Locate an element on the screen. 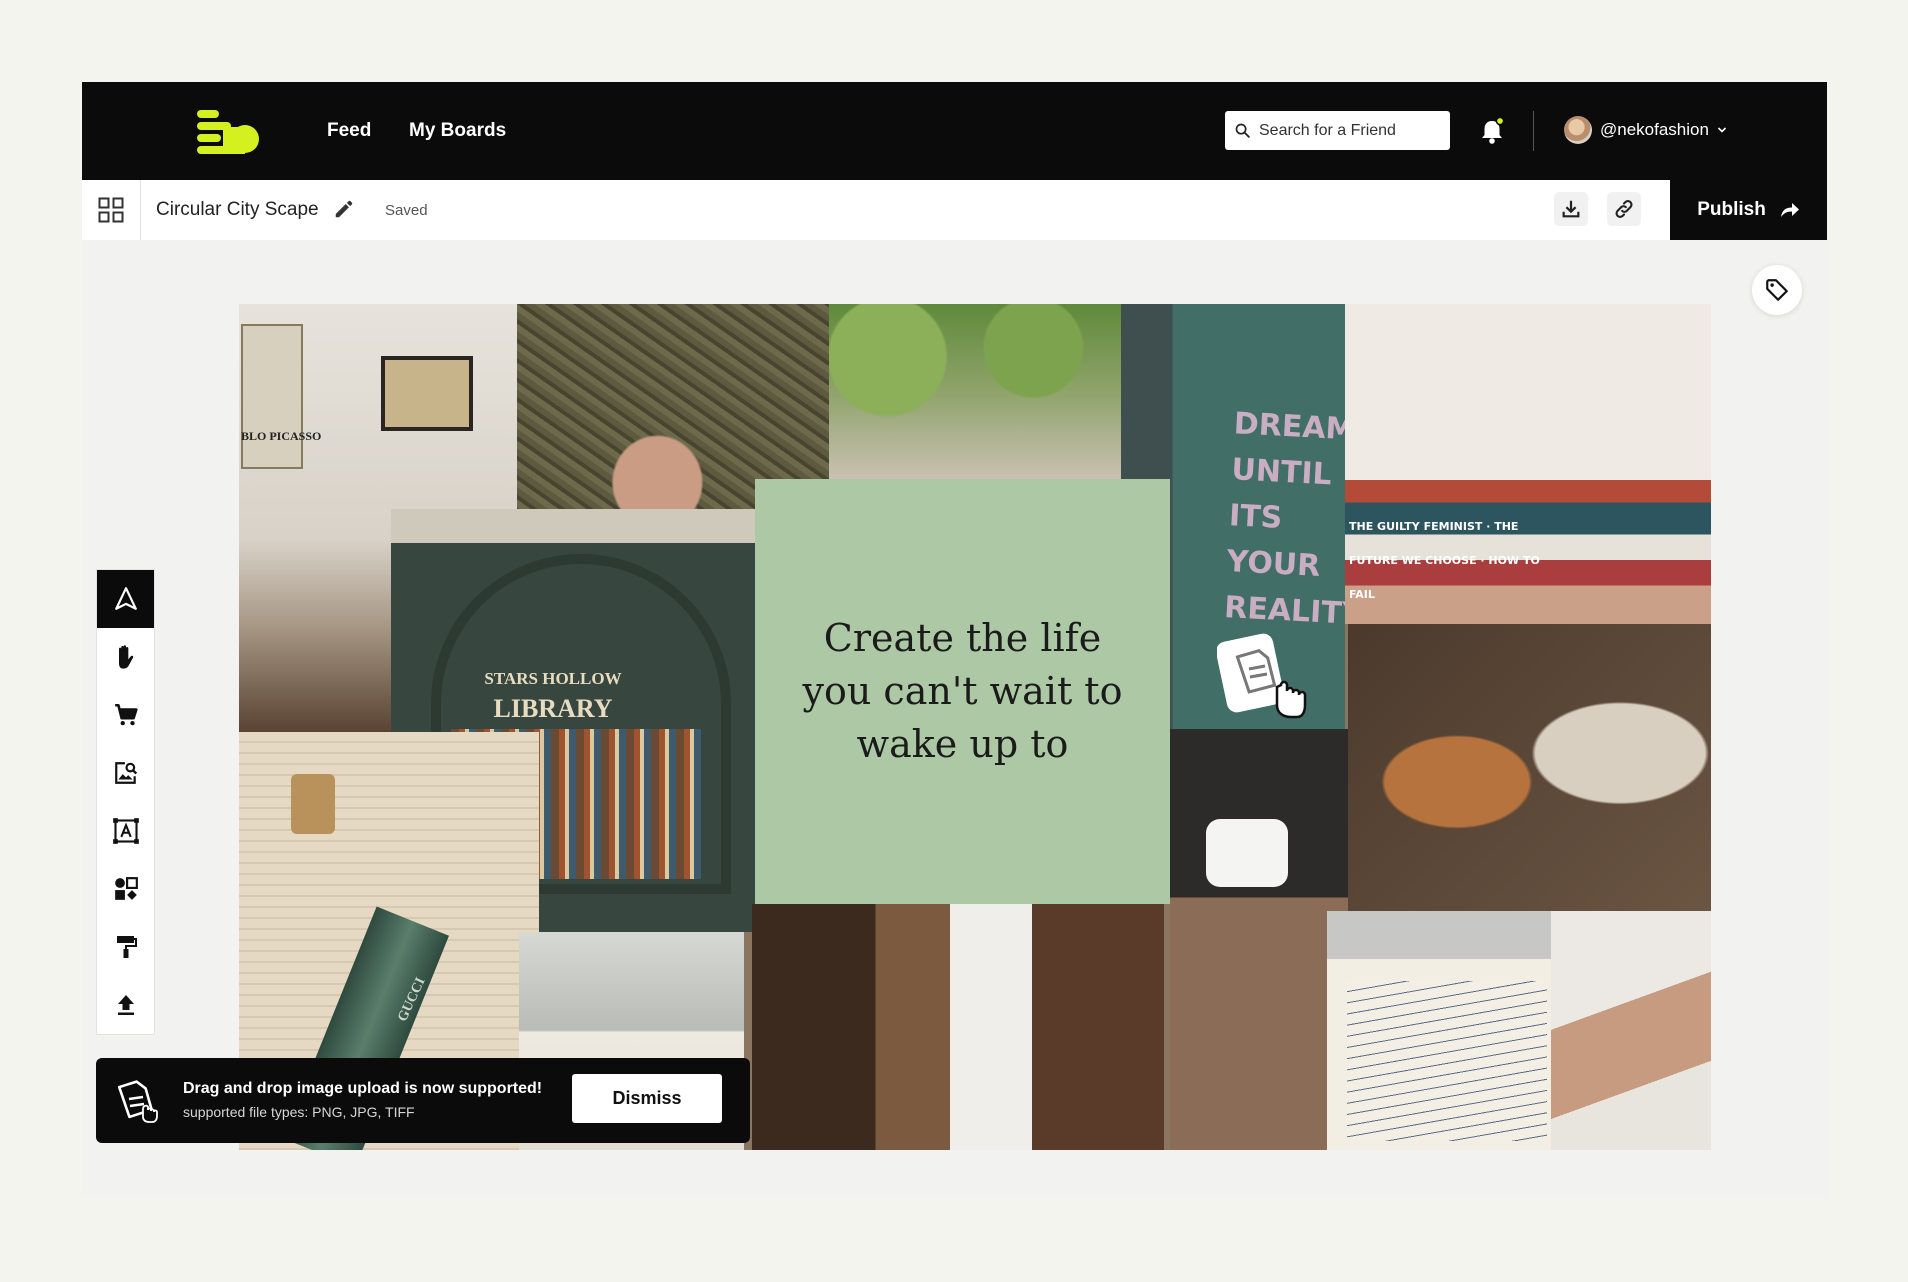 The image size is (1908, 1282). tool-palette is located at coordinates (125, 802).